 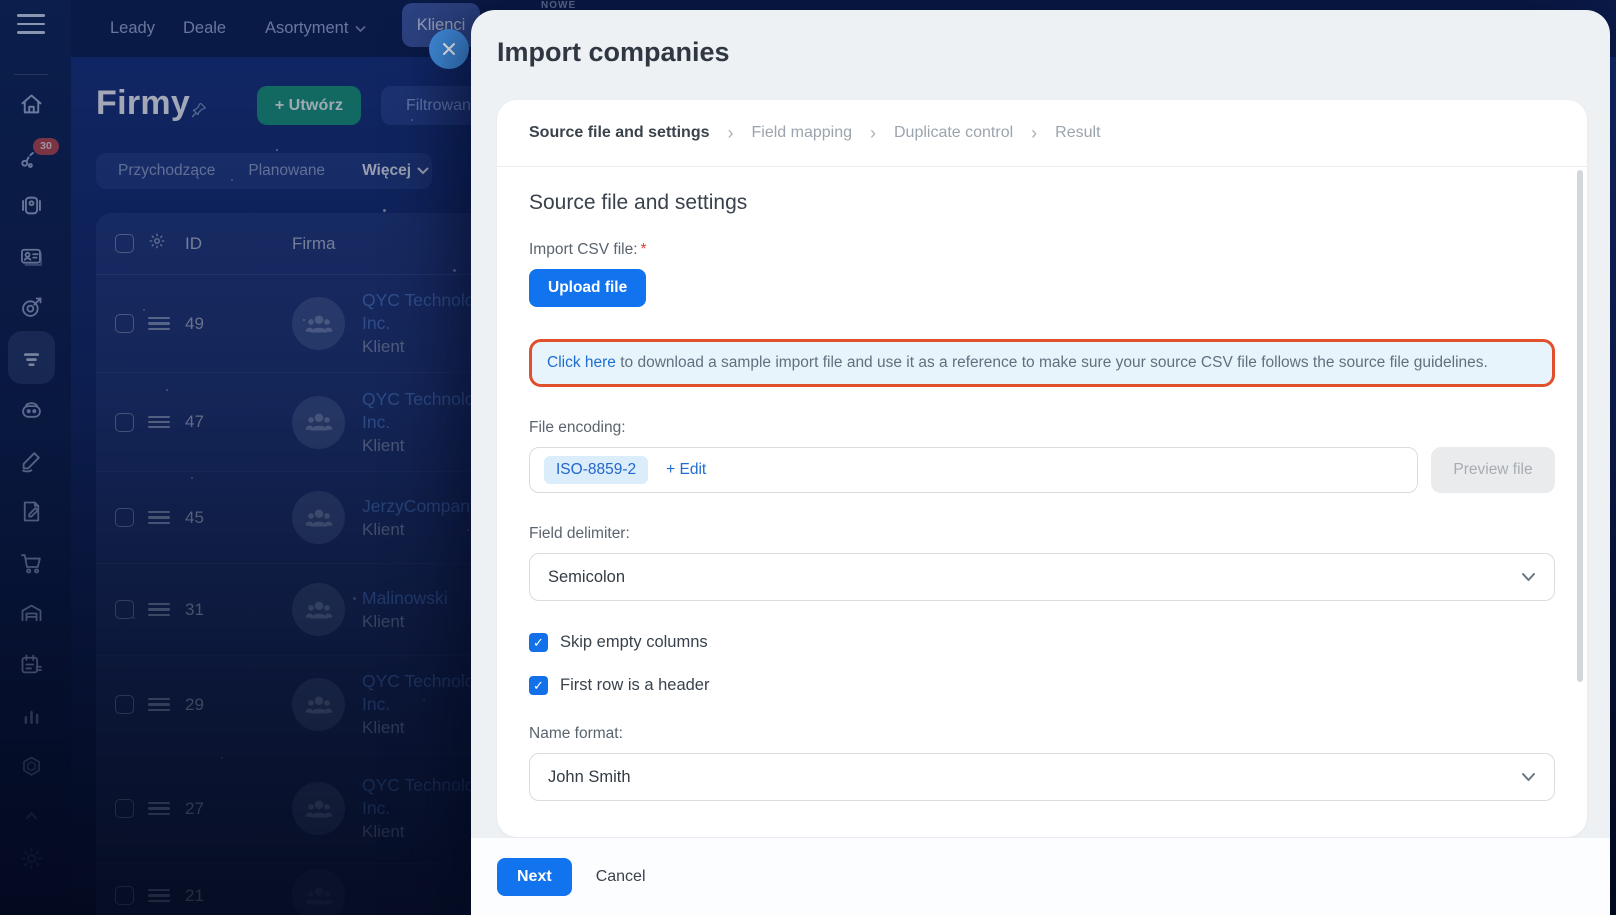 What do you see at coordinates (132, 28) in the screenshot?
I see `nav-leady: Leady` at bounding box center [132, 28].